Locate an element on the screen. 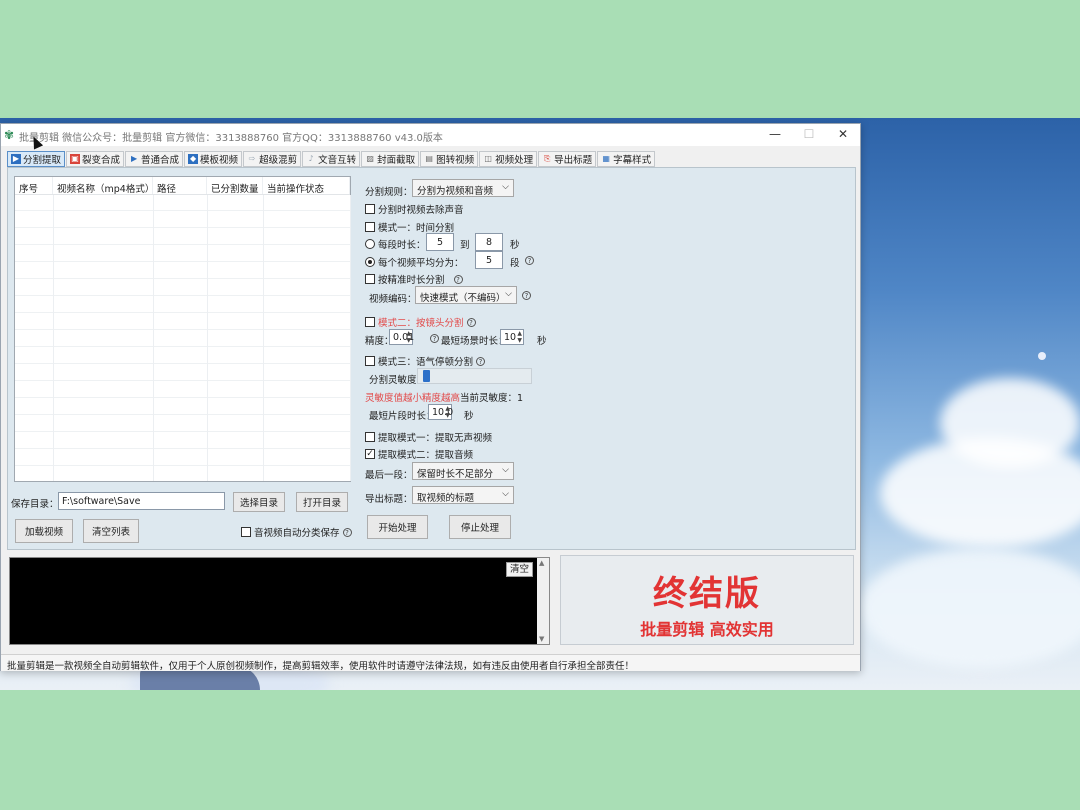 The height and width of the screenshot is (810, 1080). open-dir-button: 打开目录 is located at coordinates (322, 502).